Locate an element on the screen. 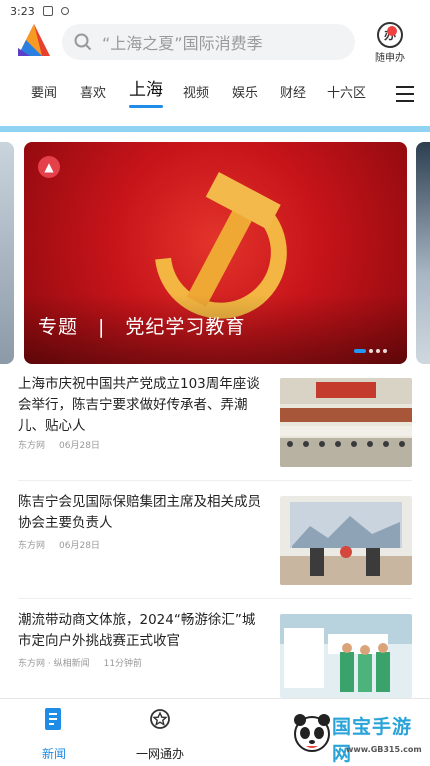 The width and height of the screenshot is (430, 766). carousel-prev-slide is located at coordinates (7, 253).